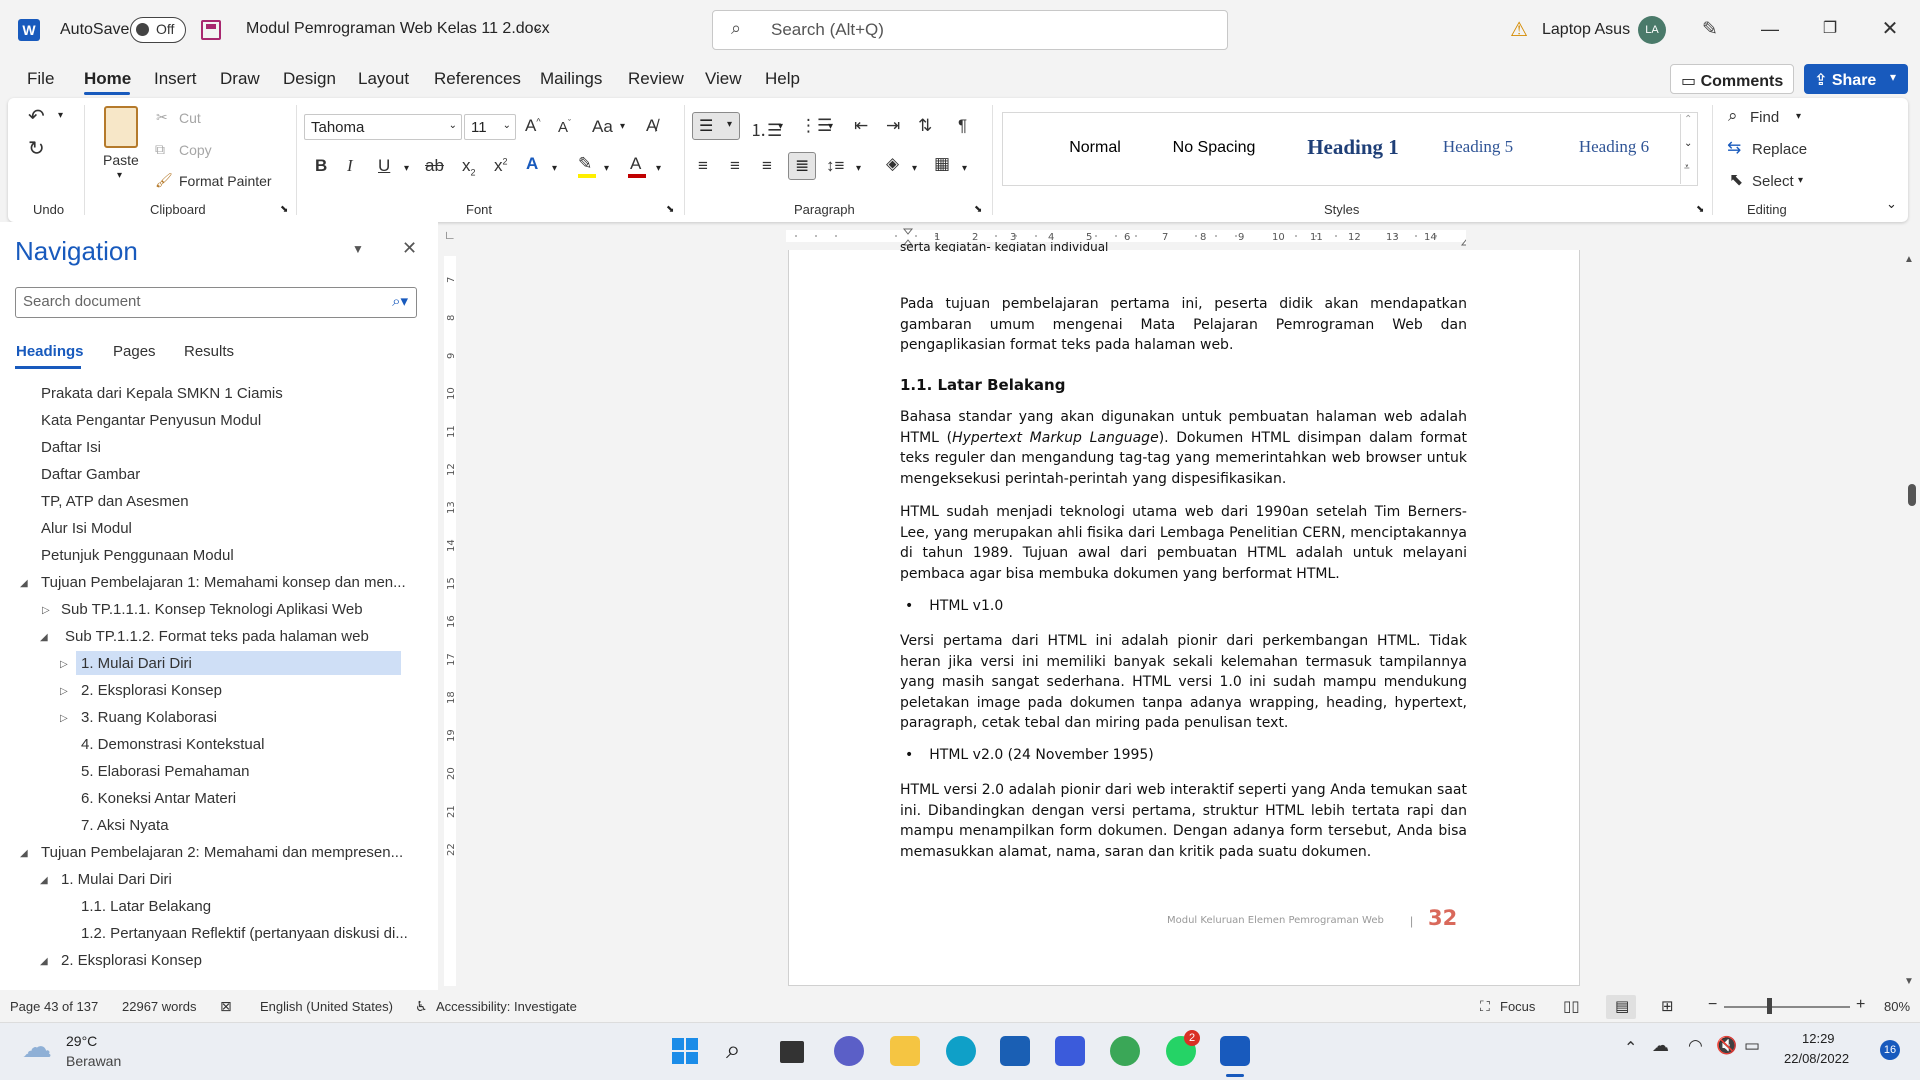 The height and width of the screenshot is (1080, 1920). What do you see at coordinates (849, 1051) in the screenshot?
I see `teams-chat-icon` at bounding box center [849, 1051].